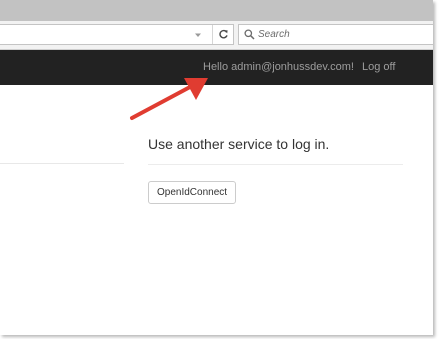 The image size is (440, 339). I want to click on reload-button, so click(222, 34).